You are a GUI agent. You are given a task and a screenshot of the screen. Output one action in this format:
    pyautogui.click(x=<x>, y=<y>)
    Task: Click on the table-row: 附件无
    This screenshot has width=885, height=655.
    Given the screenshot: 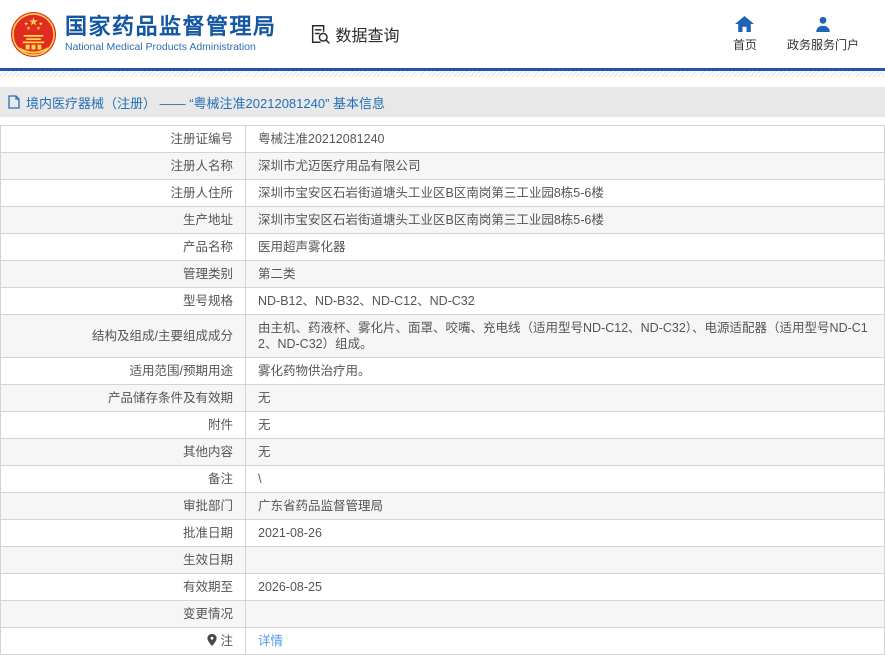 What is the action you would take?
    pyautogui.click(x=442, y=425)
    